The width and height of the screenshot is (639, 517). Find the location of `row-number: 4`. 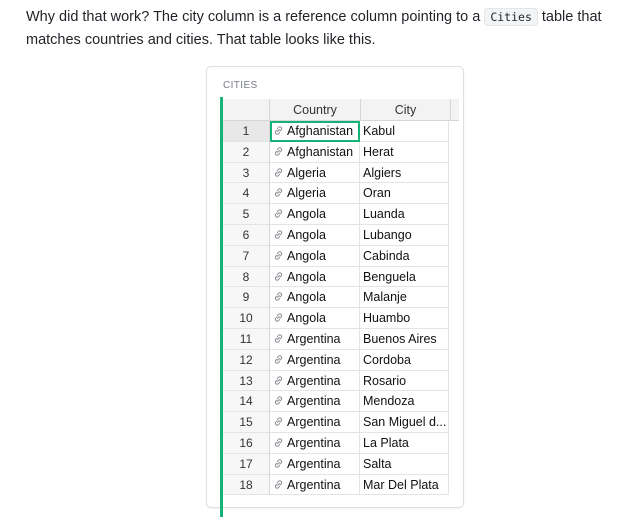

row-number: 4 is located at coordinates (246, 194).